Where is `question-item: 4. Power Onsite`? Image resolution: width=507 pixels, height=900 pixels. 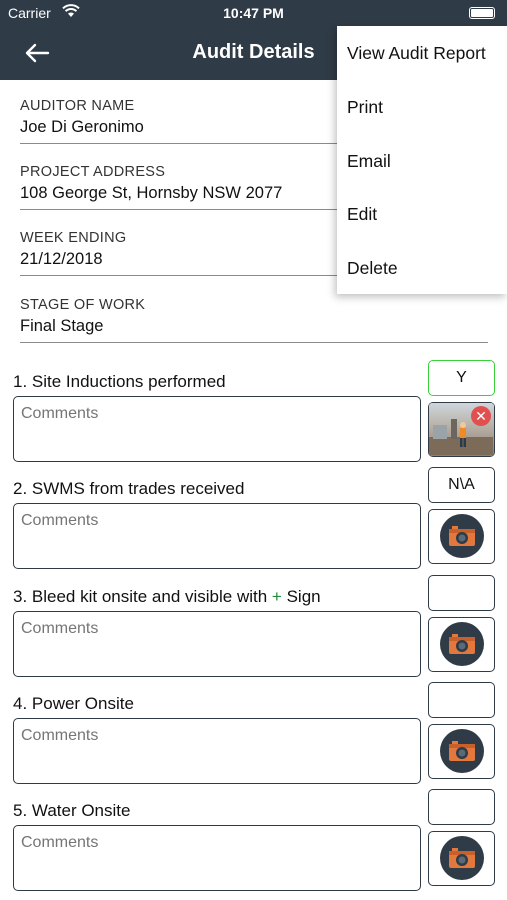 question-item: 4. Power Onsite is located at coordinates (254, 738).